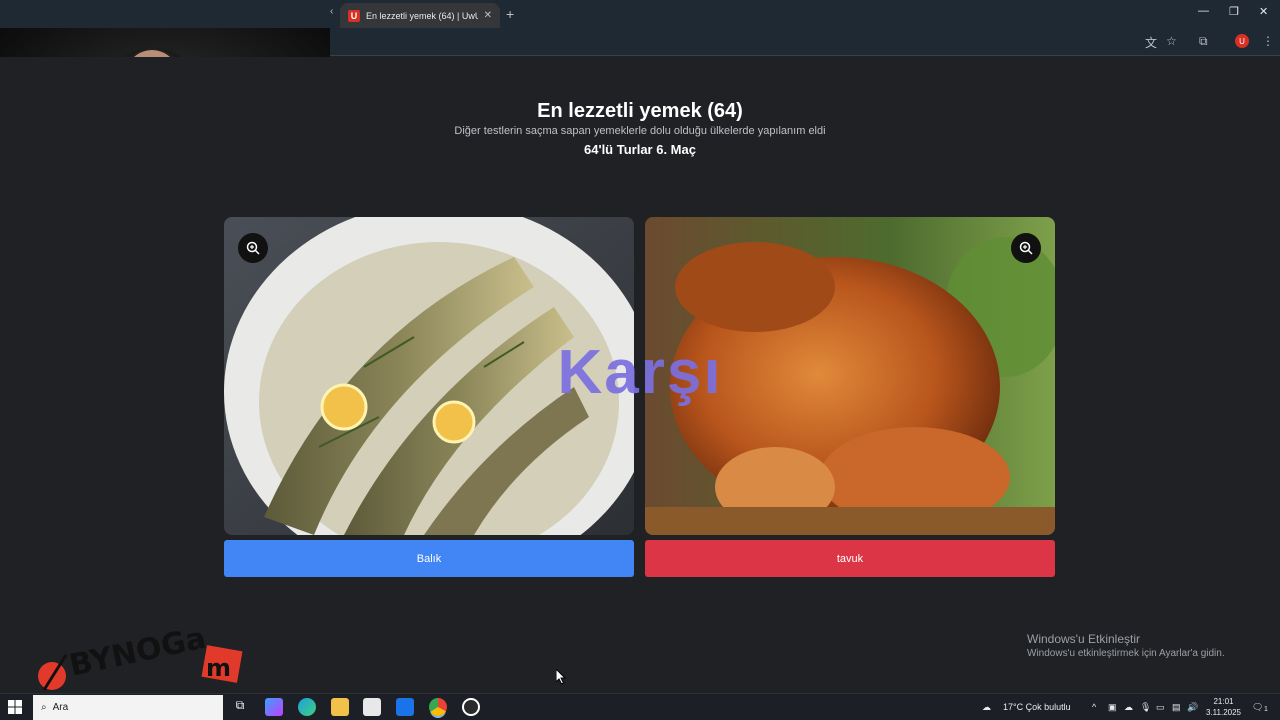 This screenshot has height=720, width=1280. I want to click on meet-now-icon: ▭, so click(1160, 707).